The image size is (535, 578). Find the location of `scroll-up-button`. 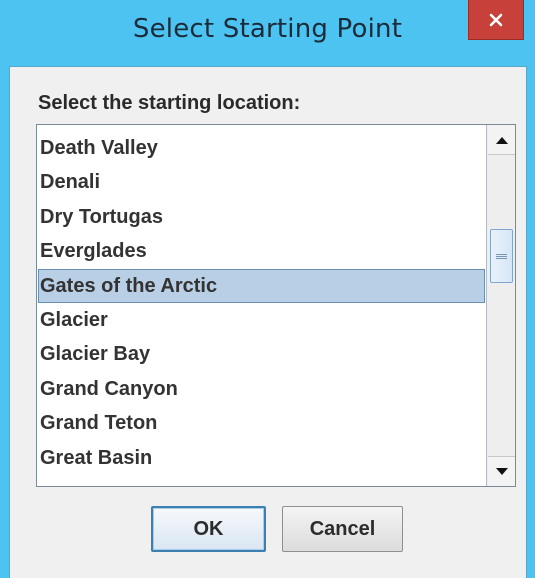

scroll-up-button is located at coordinates (501, 140).